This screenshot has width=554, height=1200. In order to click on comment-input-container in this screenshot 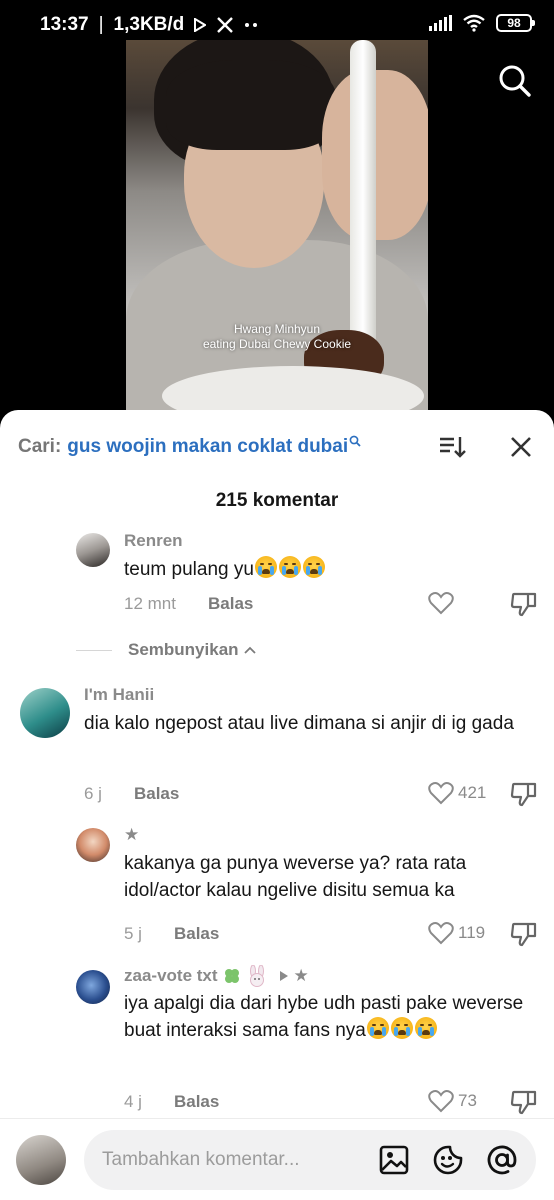, I will do `click(310, 1160)`.